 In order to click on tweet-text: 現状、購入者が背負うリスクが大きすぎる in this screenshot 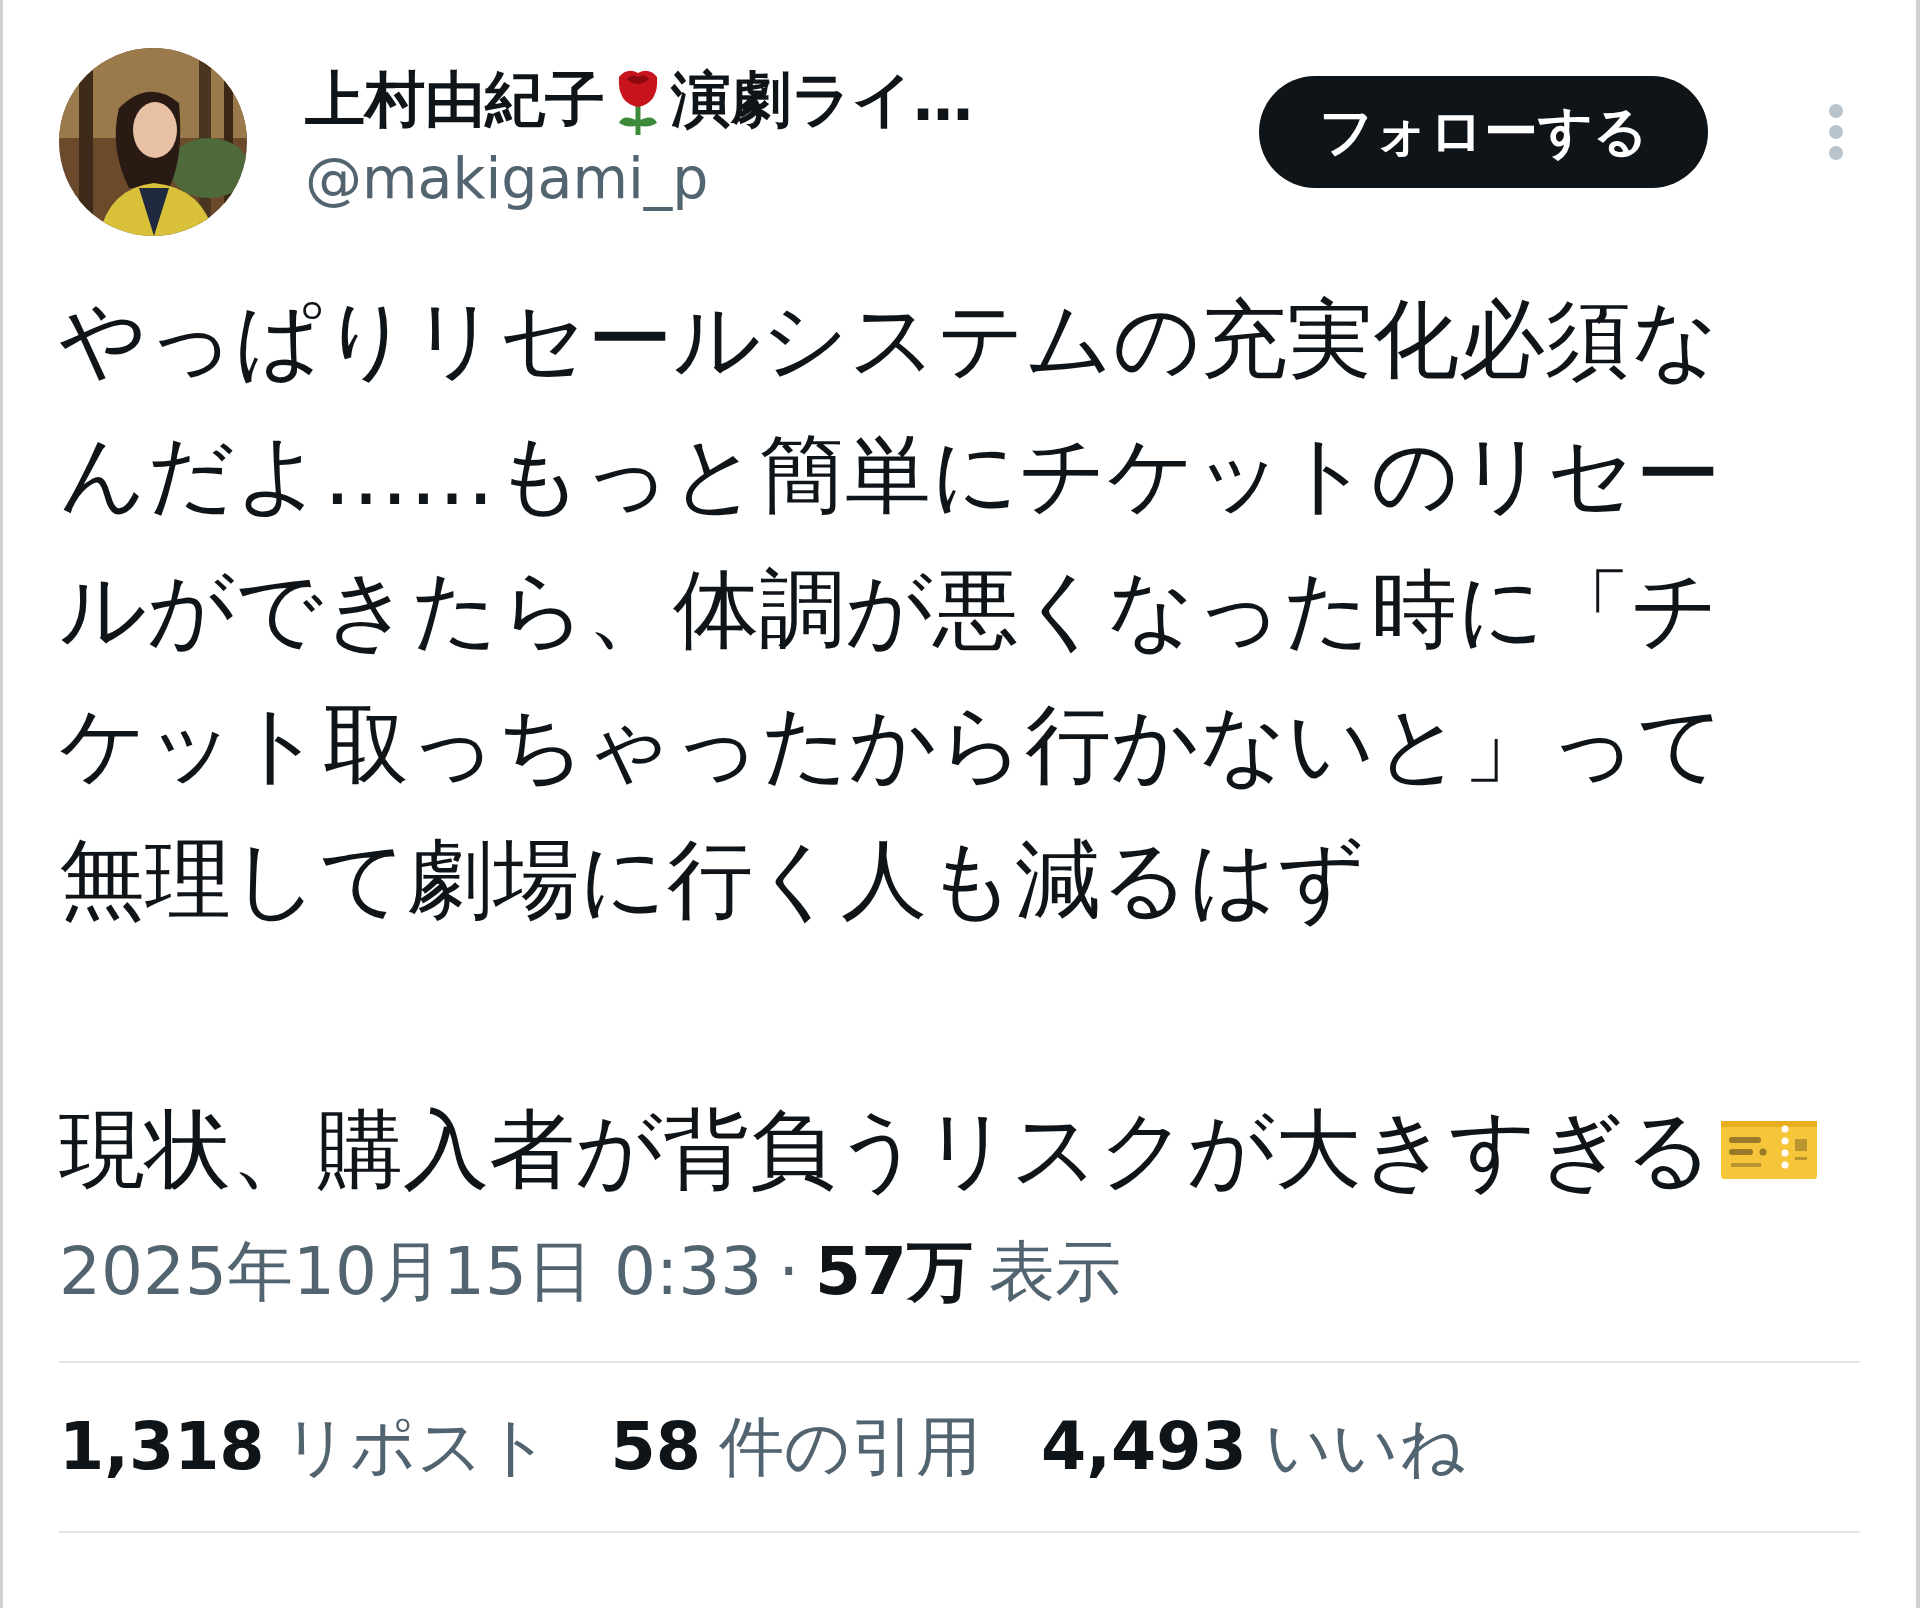, I will do `click(886, 1149)`.